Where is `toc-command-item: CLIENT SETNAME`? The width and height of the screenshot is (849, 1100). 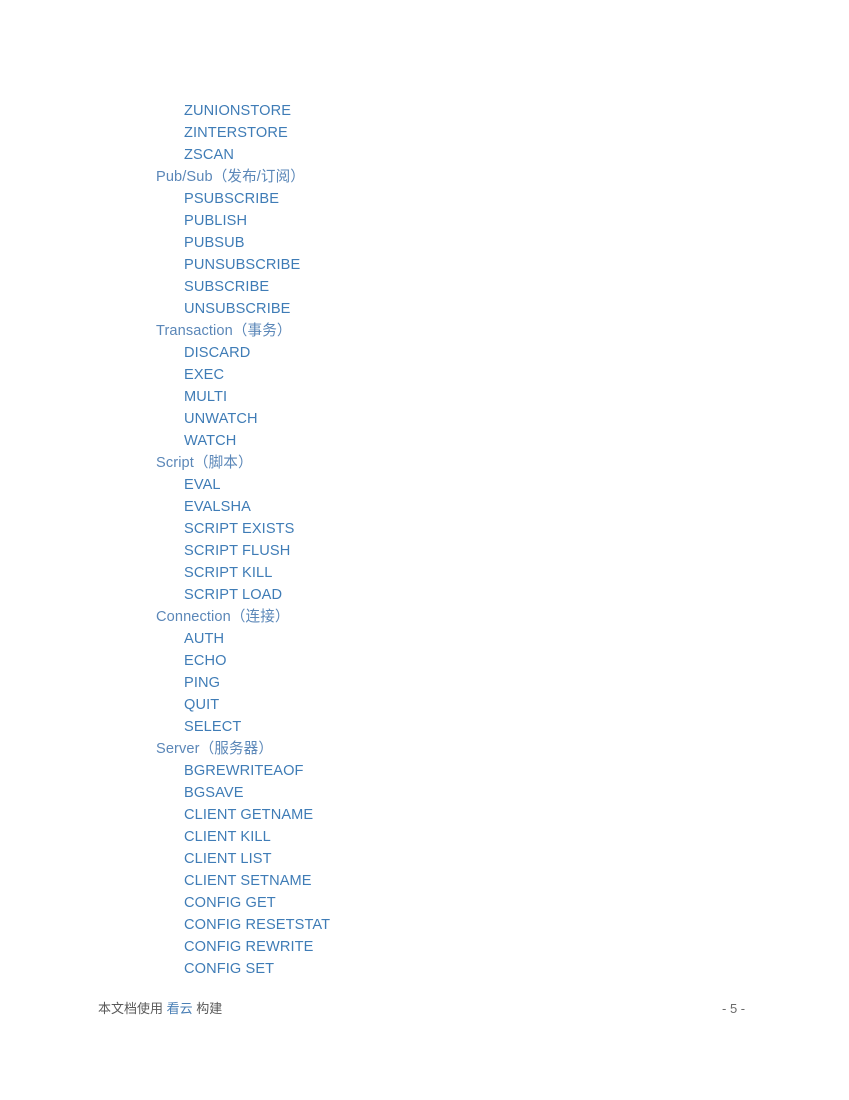 toc-command-item: CLIENT SETNAME is located at coordinates (424, 881).